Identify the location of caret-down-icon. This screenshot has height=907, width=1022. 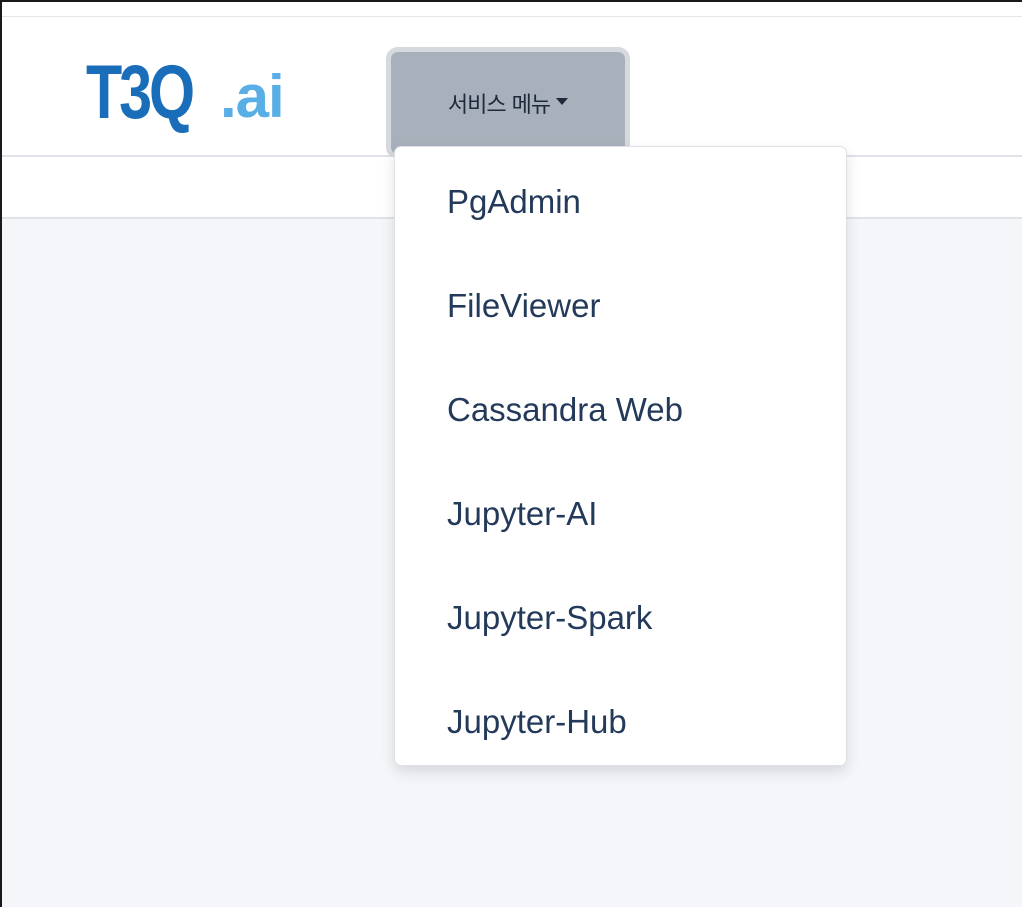
(562, 101).